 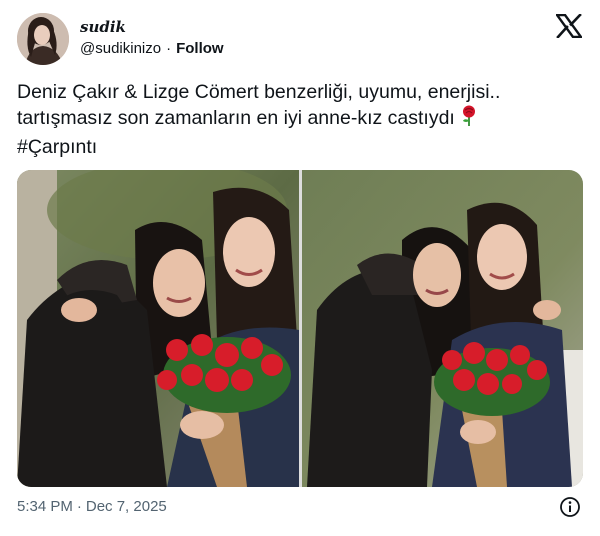 I want to click on user-handle: @sudikinizo, so click(x=120, y=48).